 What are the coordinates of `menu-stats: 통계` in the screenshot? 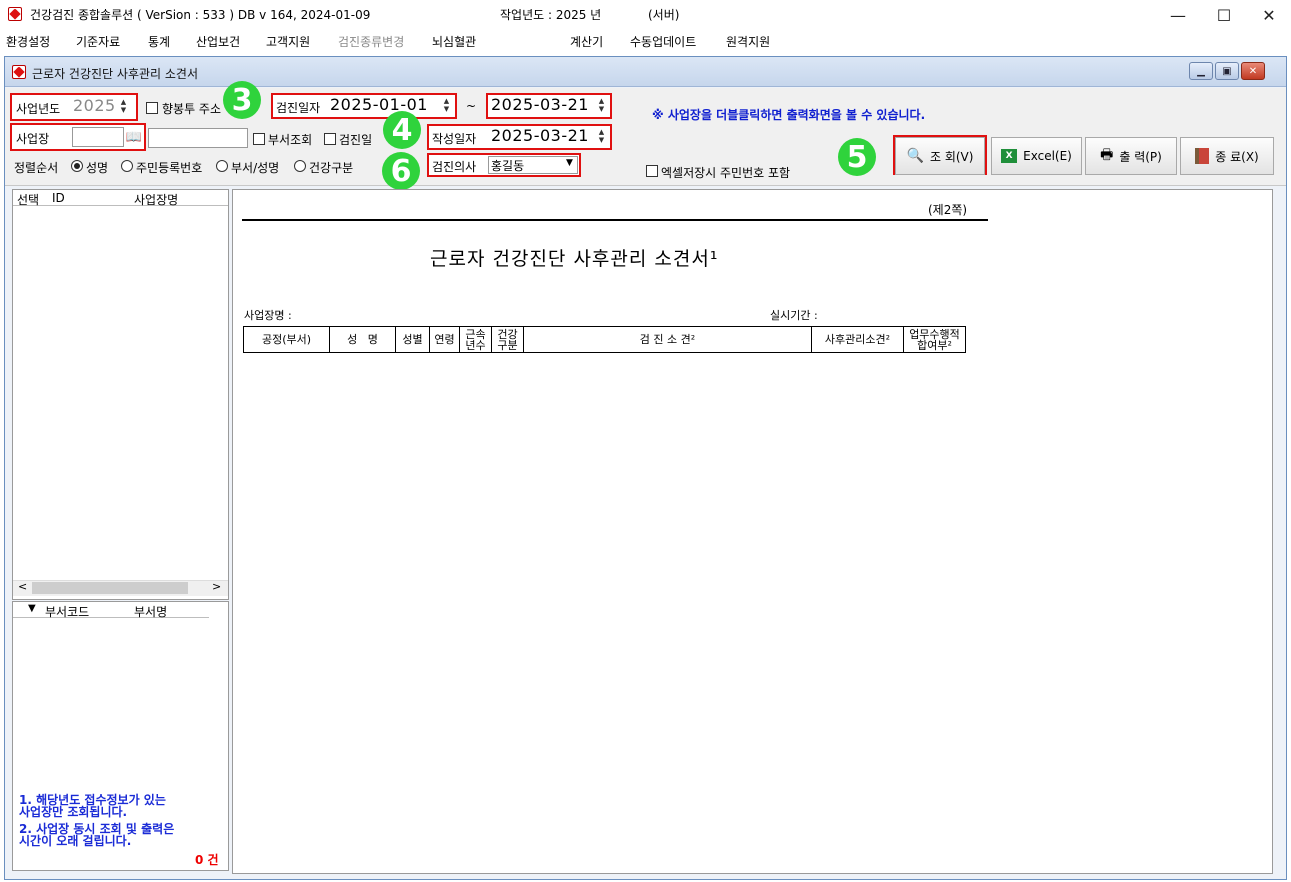 It's located at (159, 41).